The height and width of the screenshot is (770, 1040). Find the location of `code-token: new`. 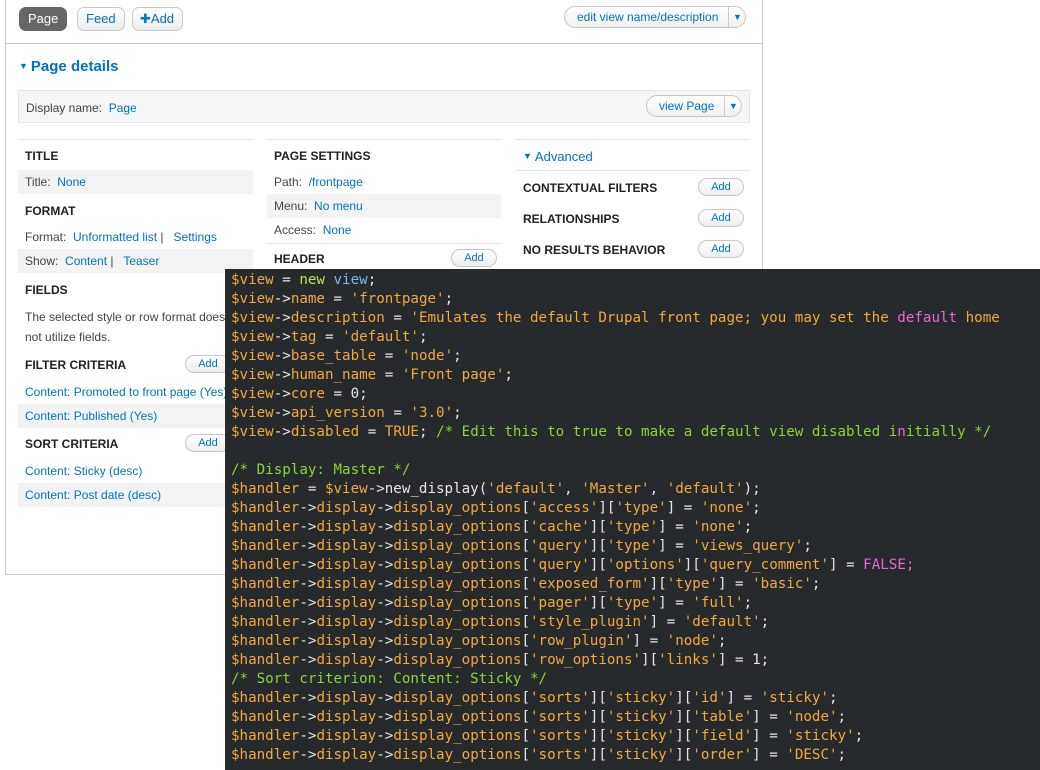

code-token: new is located at coordinates (312, 280).